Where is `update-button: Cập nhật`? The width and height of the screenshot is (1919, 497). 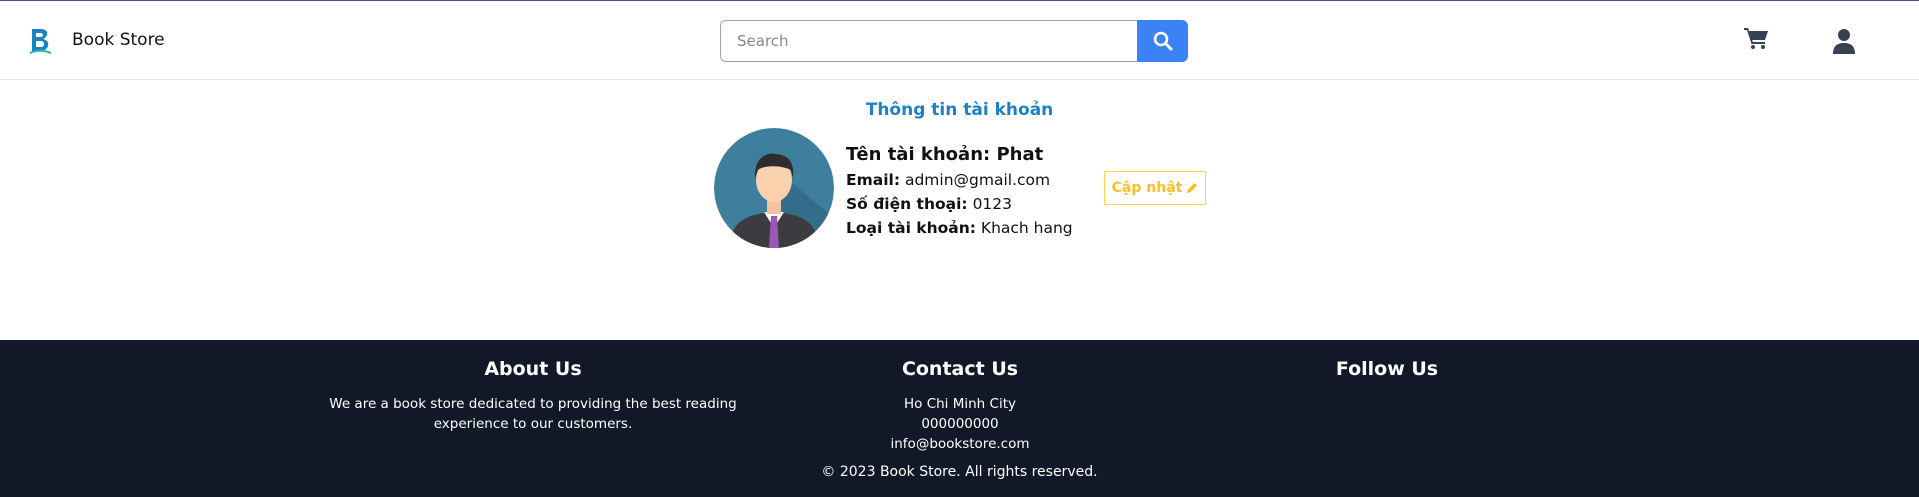
update-button: Cập nhật is located at coordinates (1155, 188).